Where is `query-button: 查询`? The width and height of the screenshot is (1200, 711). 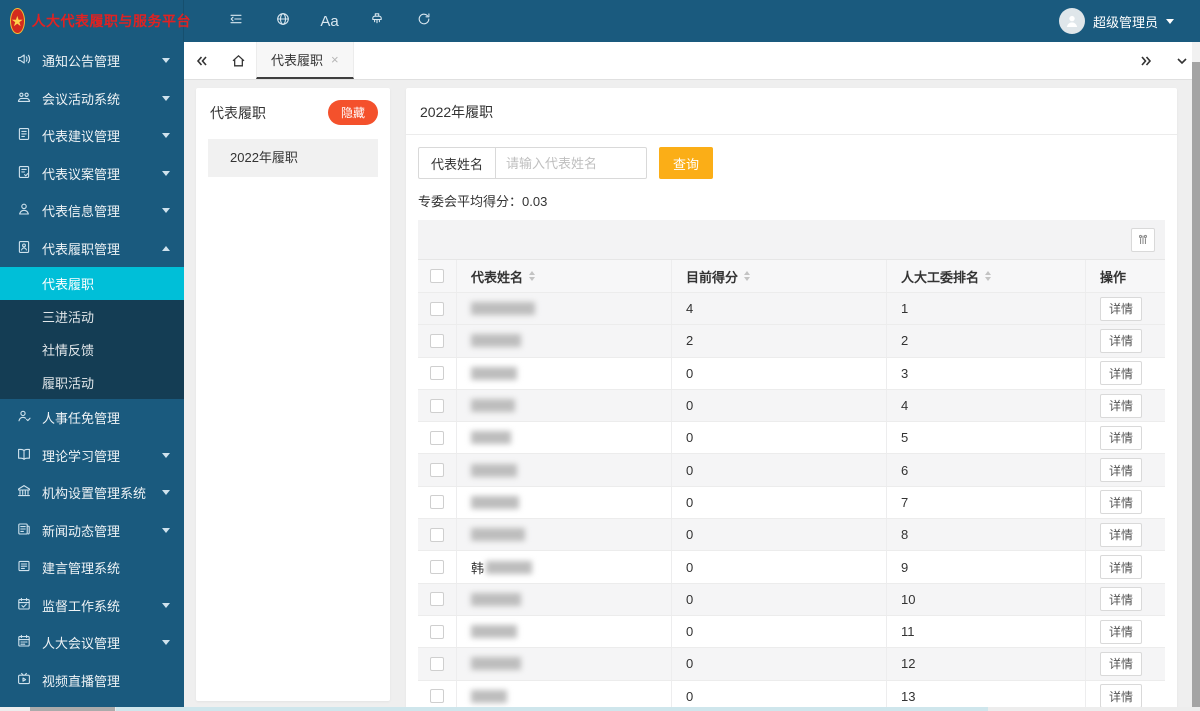 query-button: 查询 is located at coordinates (686, 163).